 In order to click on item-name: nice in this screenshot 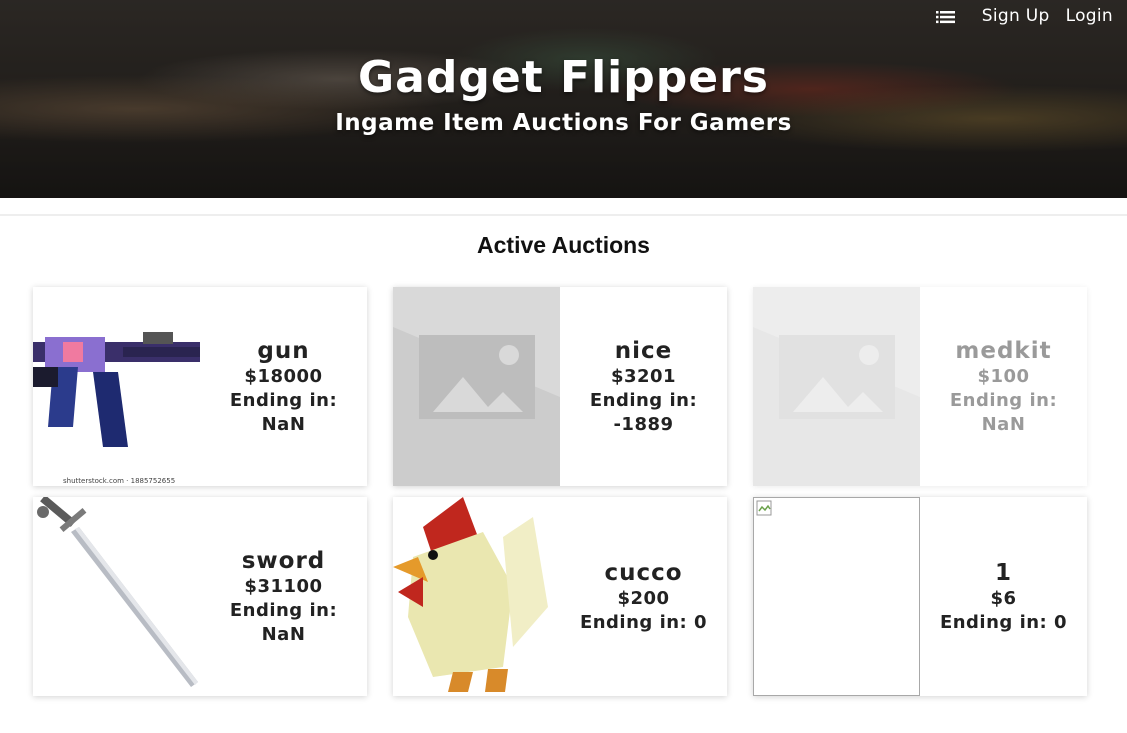, I will do `click(643, 350)`.